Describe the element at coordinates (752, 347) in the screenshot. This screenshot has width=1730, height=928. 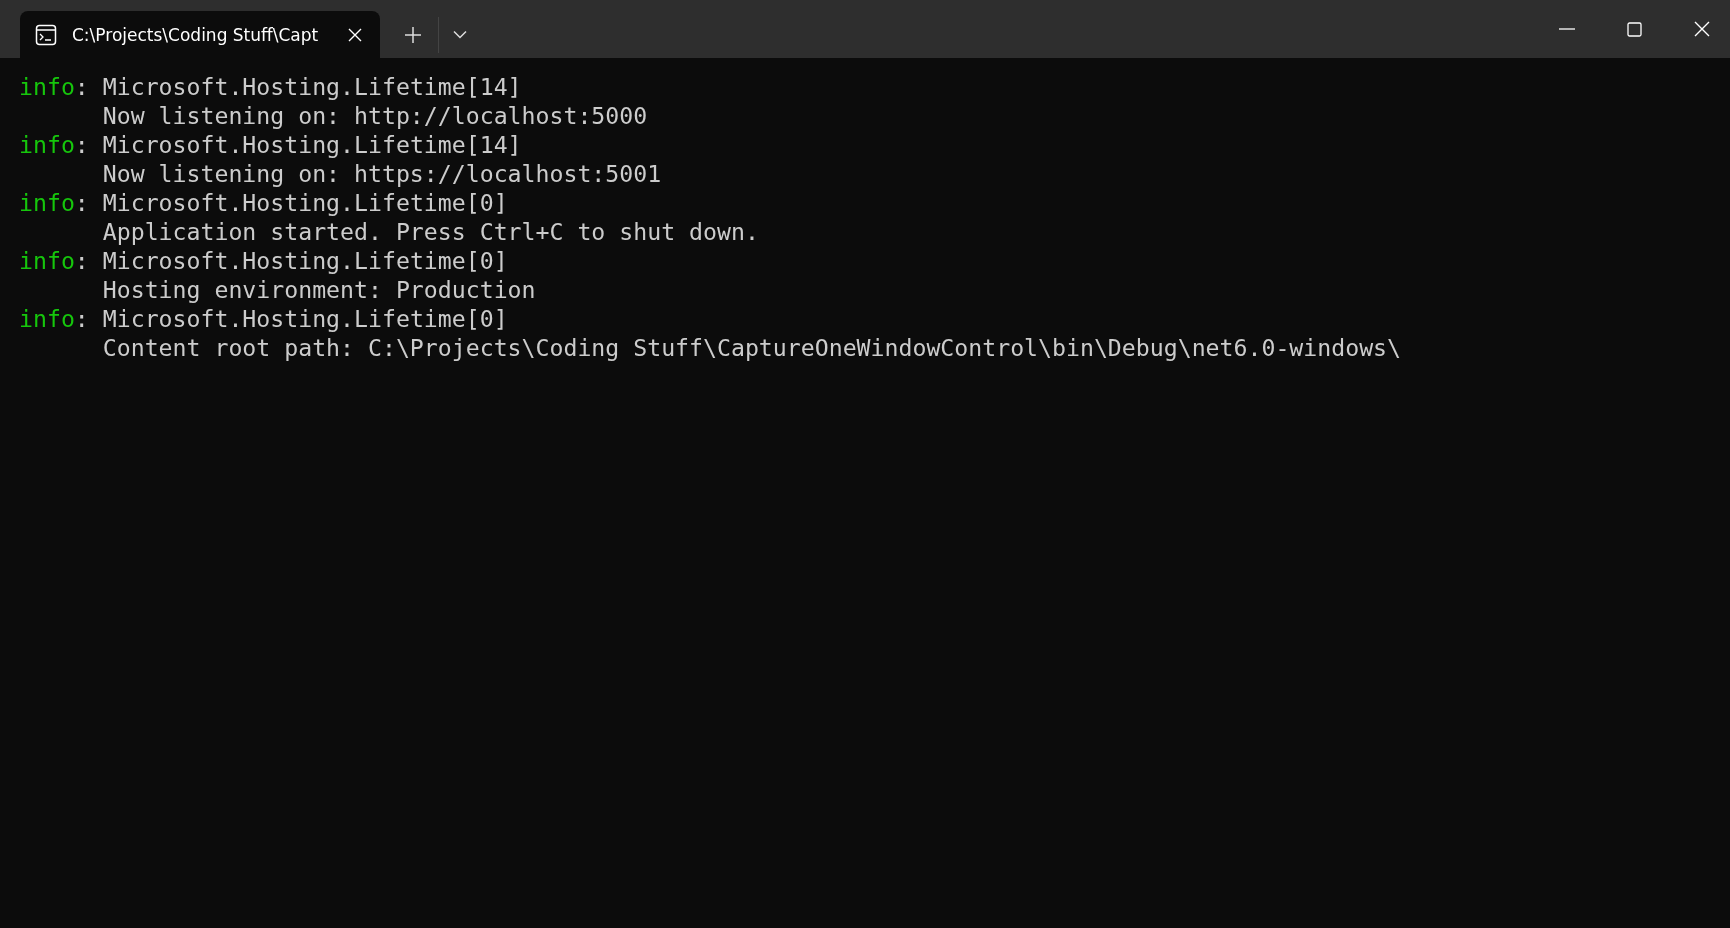
I see `log-message: Content root path: C:\Projects\Coding Stuff\CaptureOneWindowControl\bin\Debug\net6.0-windows\` at that location.